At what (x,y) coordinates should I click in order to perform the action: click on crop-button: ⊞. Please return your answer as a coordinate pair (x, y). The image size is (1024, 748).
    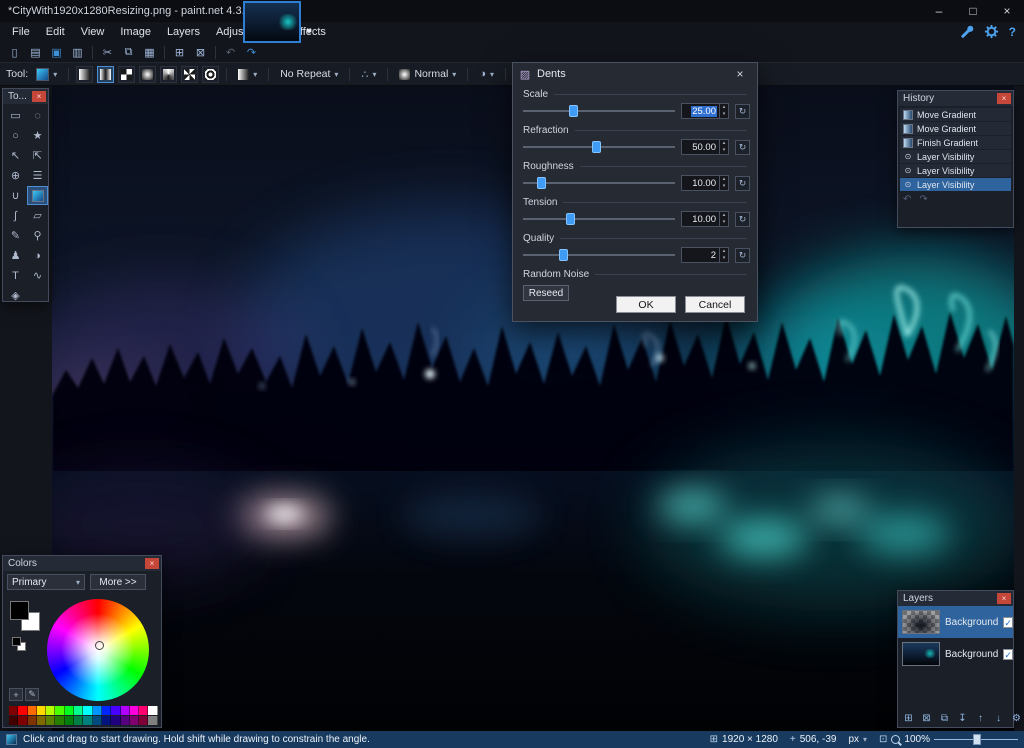
    Looking at the image, I should click on (179, 52).